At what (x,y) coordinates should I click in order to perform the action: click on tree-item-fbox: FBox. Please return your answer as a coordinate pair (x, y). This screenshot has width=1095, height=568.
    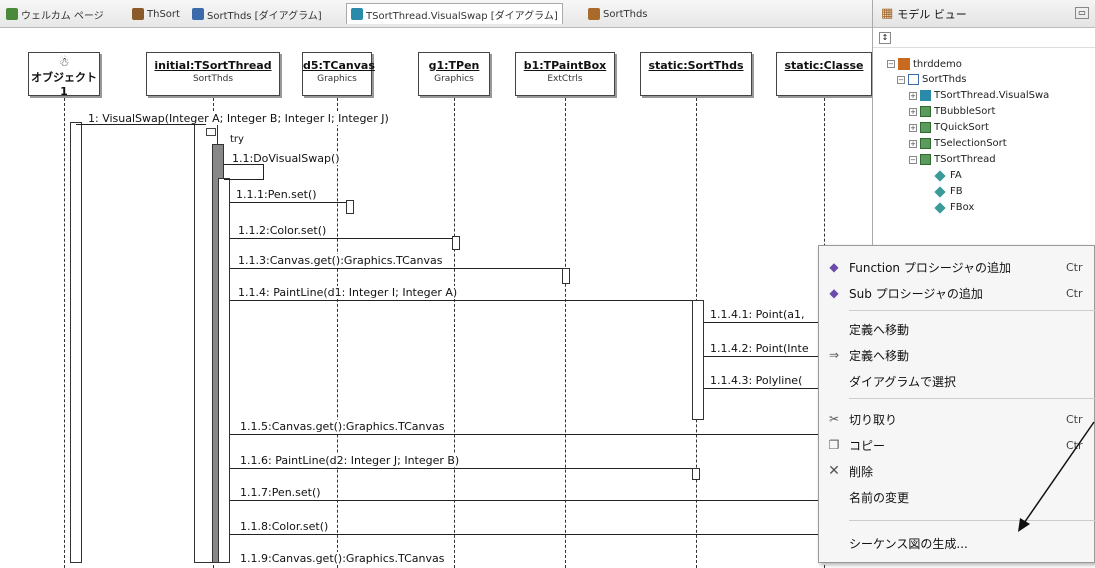
    Looking at the image, I should click on (953, 207).